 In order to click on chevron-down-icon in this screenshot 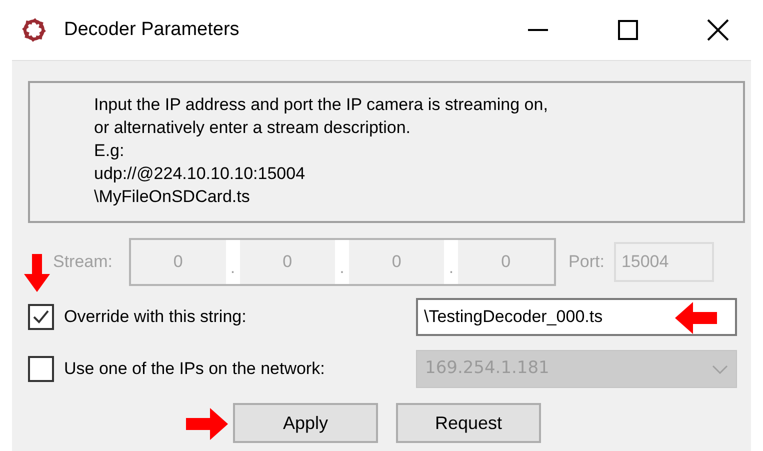, I will do `click(720, 369)`.